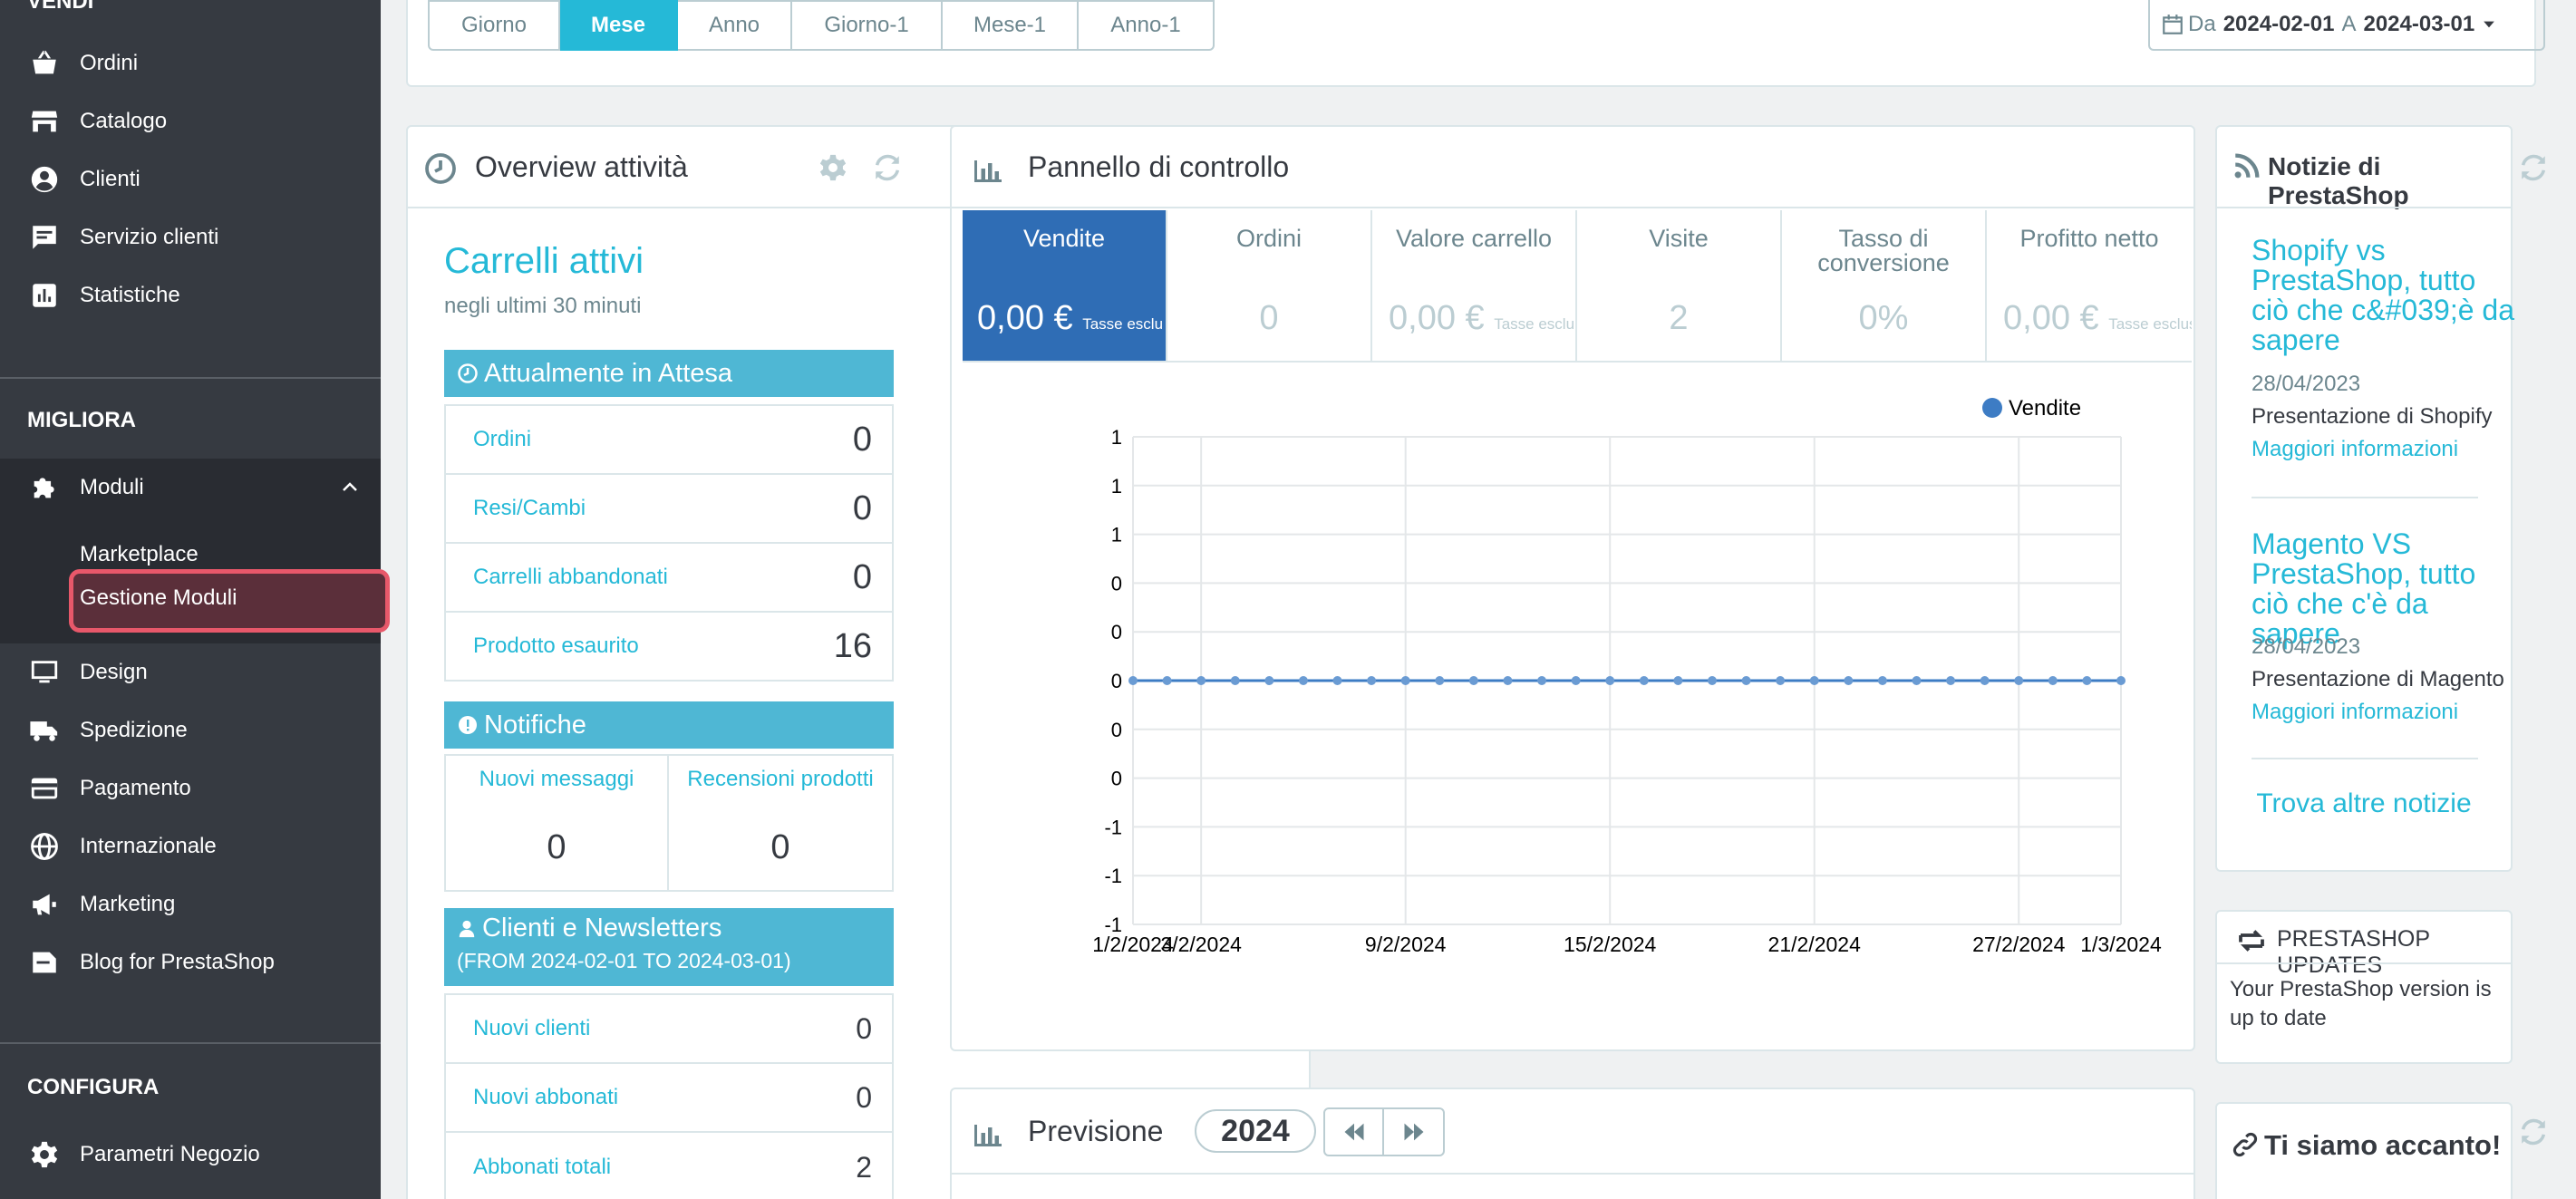 The width and height of the screenshot is (2576, 1199). Describe the element at coordinates (556, 779) in the screenshot. I see `notification-label: Nuovi messaggi` at that location.